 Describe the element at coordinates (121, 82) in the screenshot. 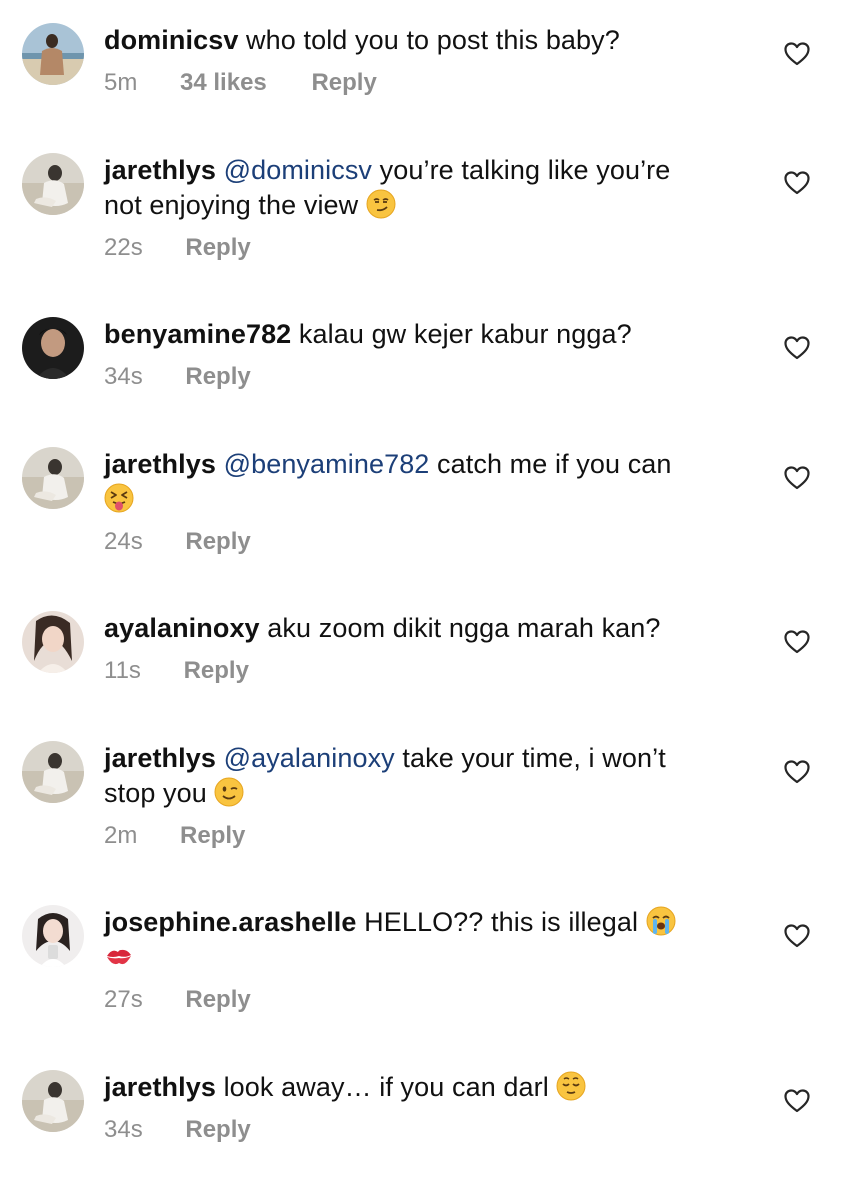

I see `timestamp: 5m` at that location.